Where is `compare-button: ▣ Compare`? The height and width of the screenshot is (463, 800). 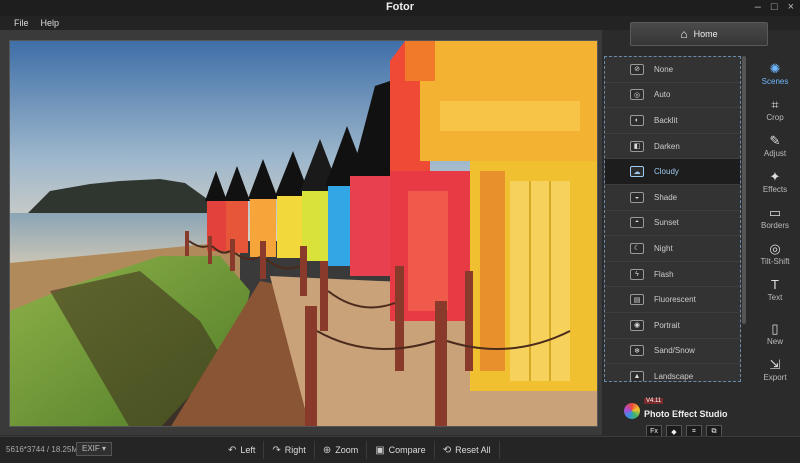 compare-button: ▣ Compare is located at coordinates (401, 450).